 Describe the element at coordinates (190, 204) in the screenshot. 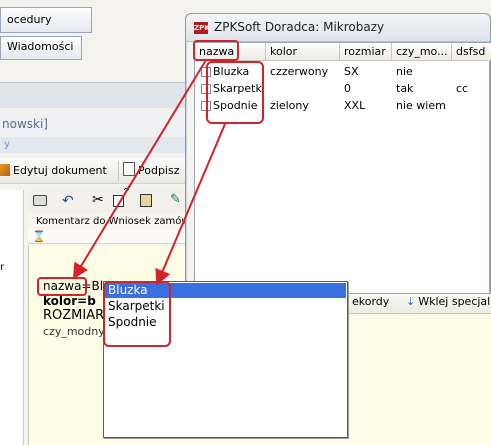

I see `arrow-names-to-dropdown` at that location.